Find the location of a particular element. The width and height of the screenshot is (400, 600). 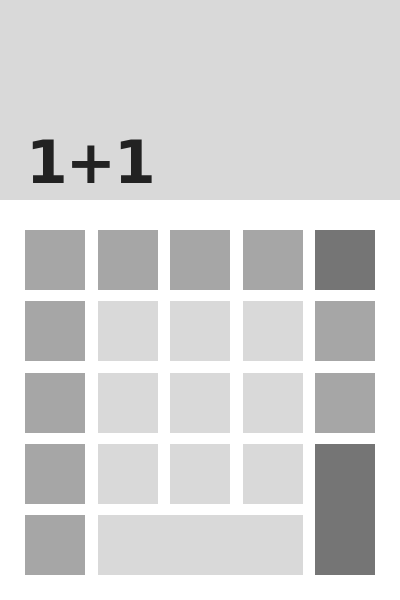

key-r4-c1 is located at coordinates (55, 474).